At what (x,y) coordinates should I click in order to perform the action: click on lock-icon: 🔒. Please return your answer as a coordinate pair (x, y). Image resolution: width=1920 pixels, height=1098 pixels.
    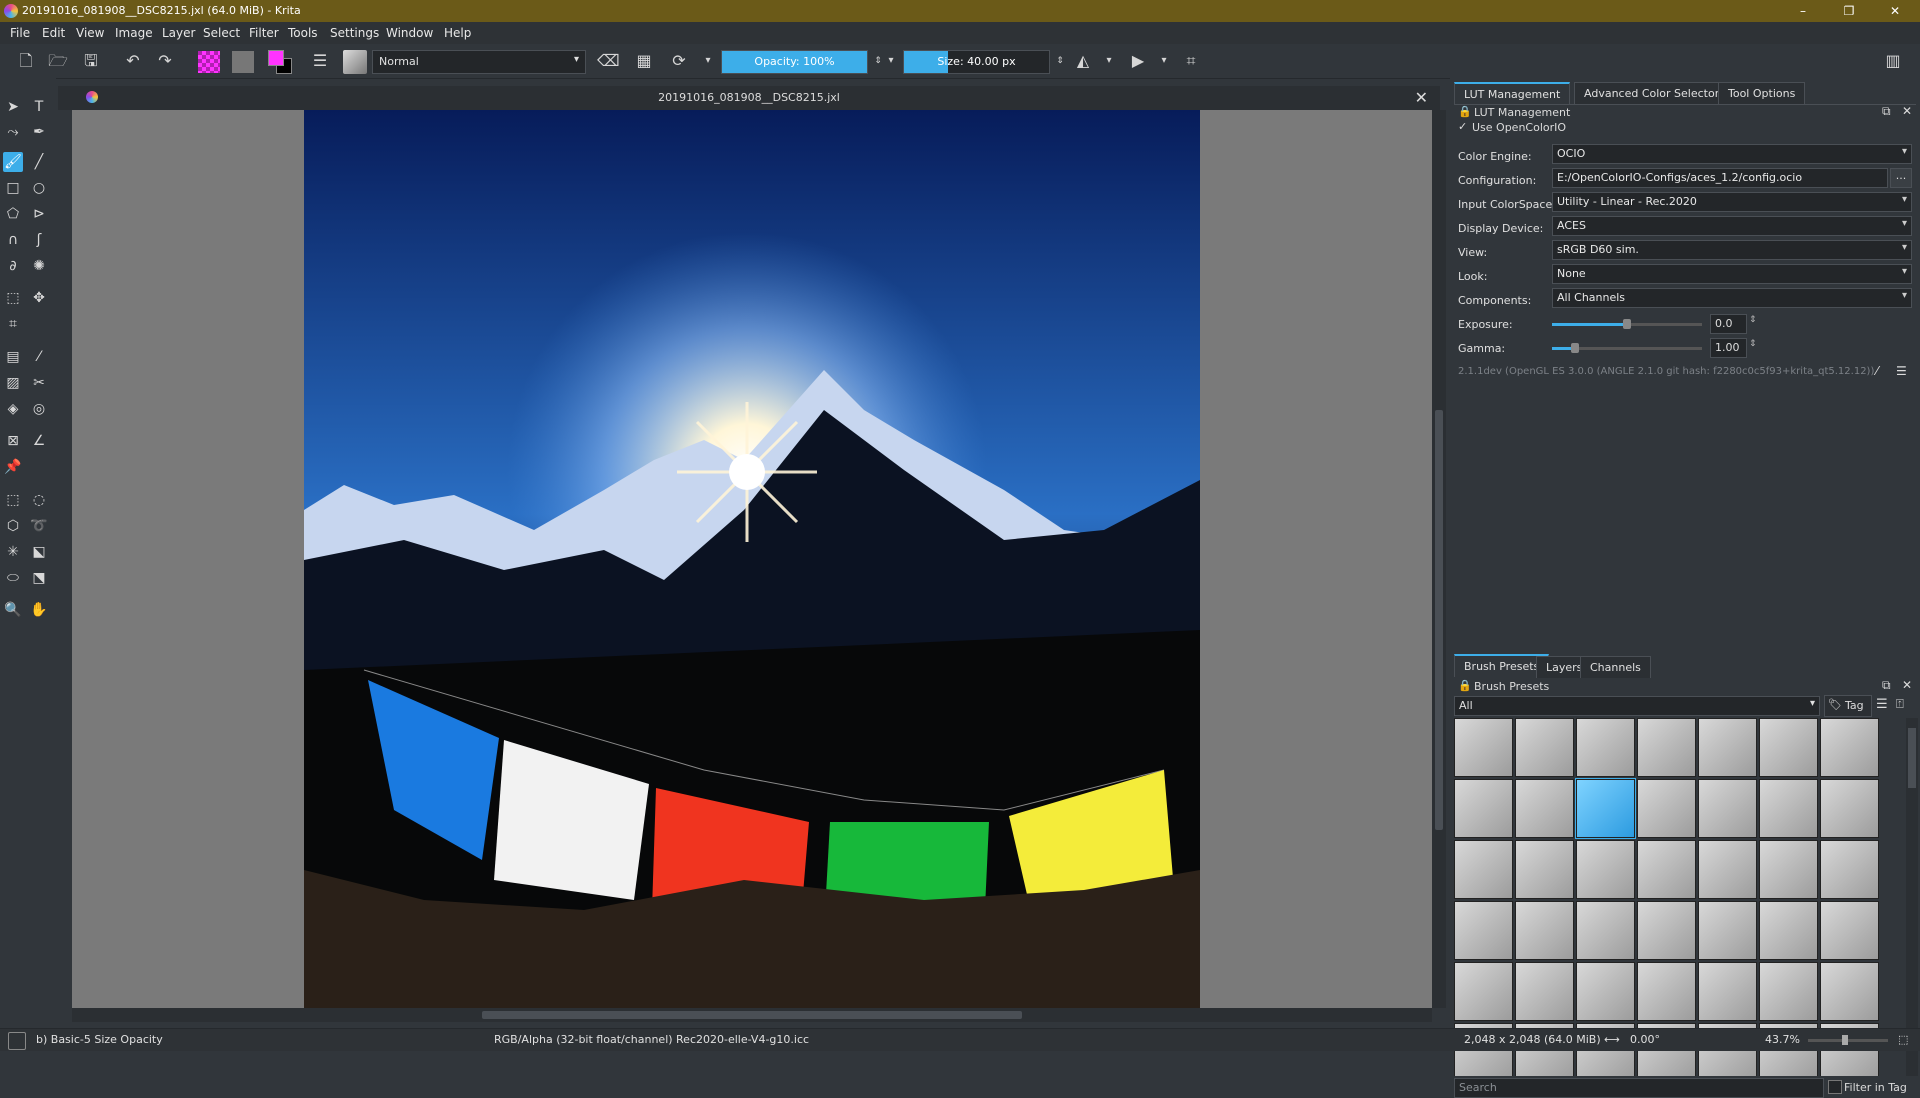
    Looking at the image, I should click on (1465, 111).